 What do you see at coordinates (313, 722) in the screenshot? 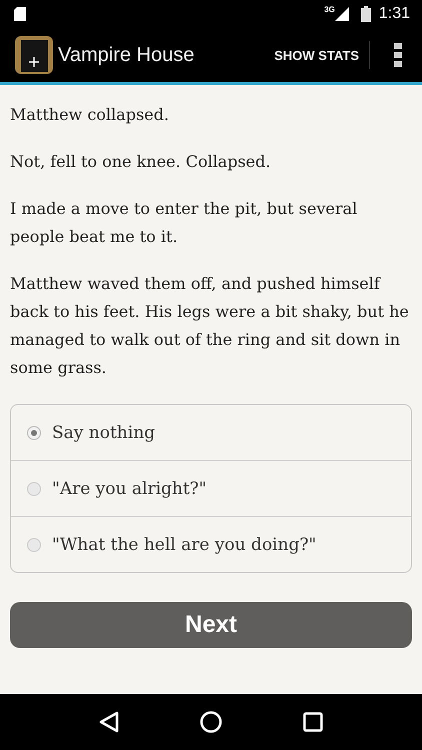
I see `recents-icon` at bounding box center [313, 722].